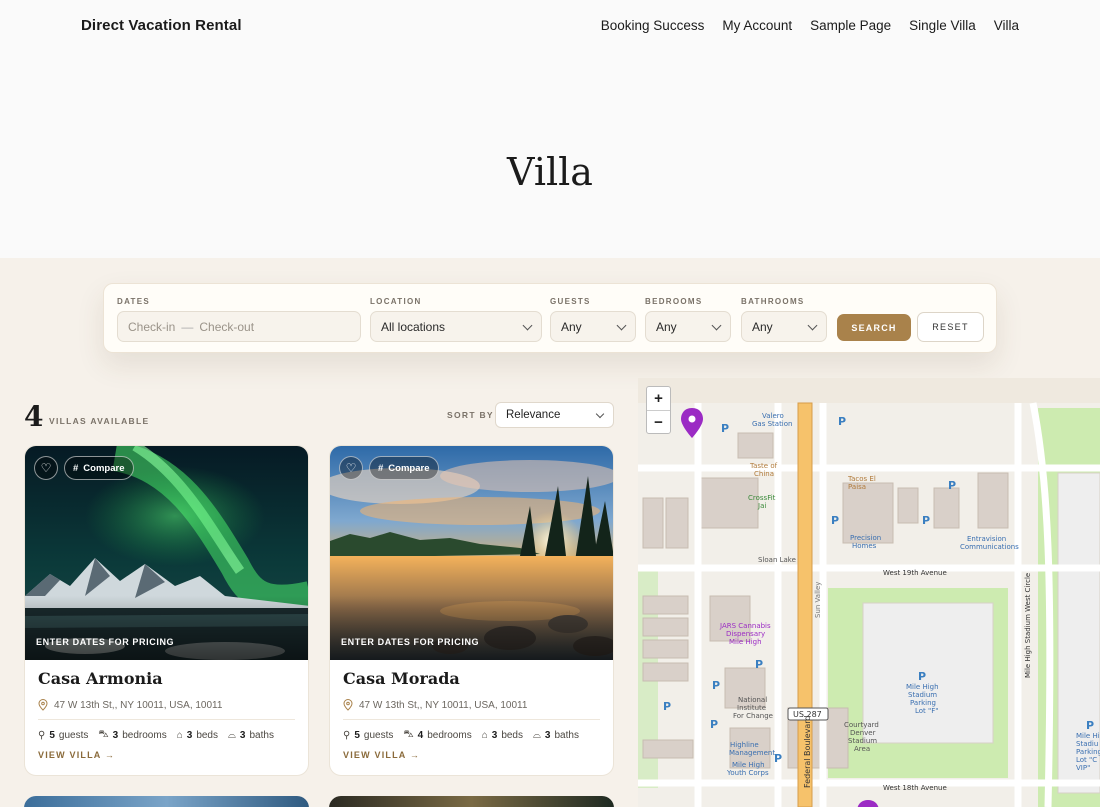  Describe the element at coordinates (784, 326) in the screenshot. I see `bathrooms-select: Any` at that location.